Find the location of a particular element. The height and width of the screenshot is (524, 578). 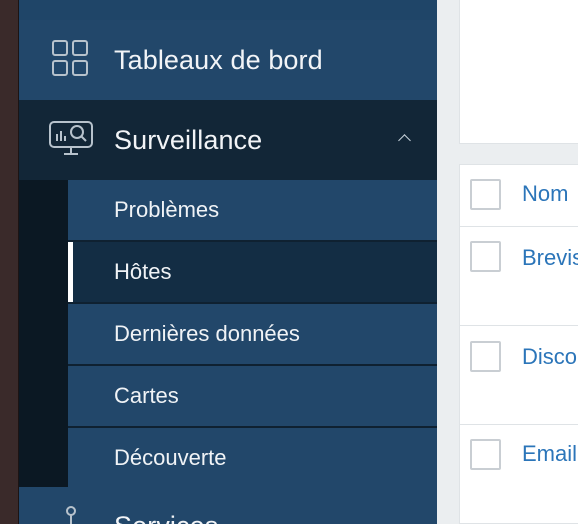

submenu-item-label: Problèmes is located at coordinates (167, 209).